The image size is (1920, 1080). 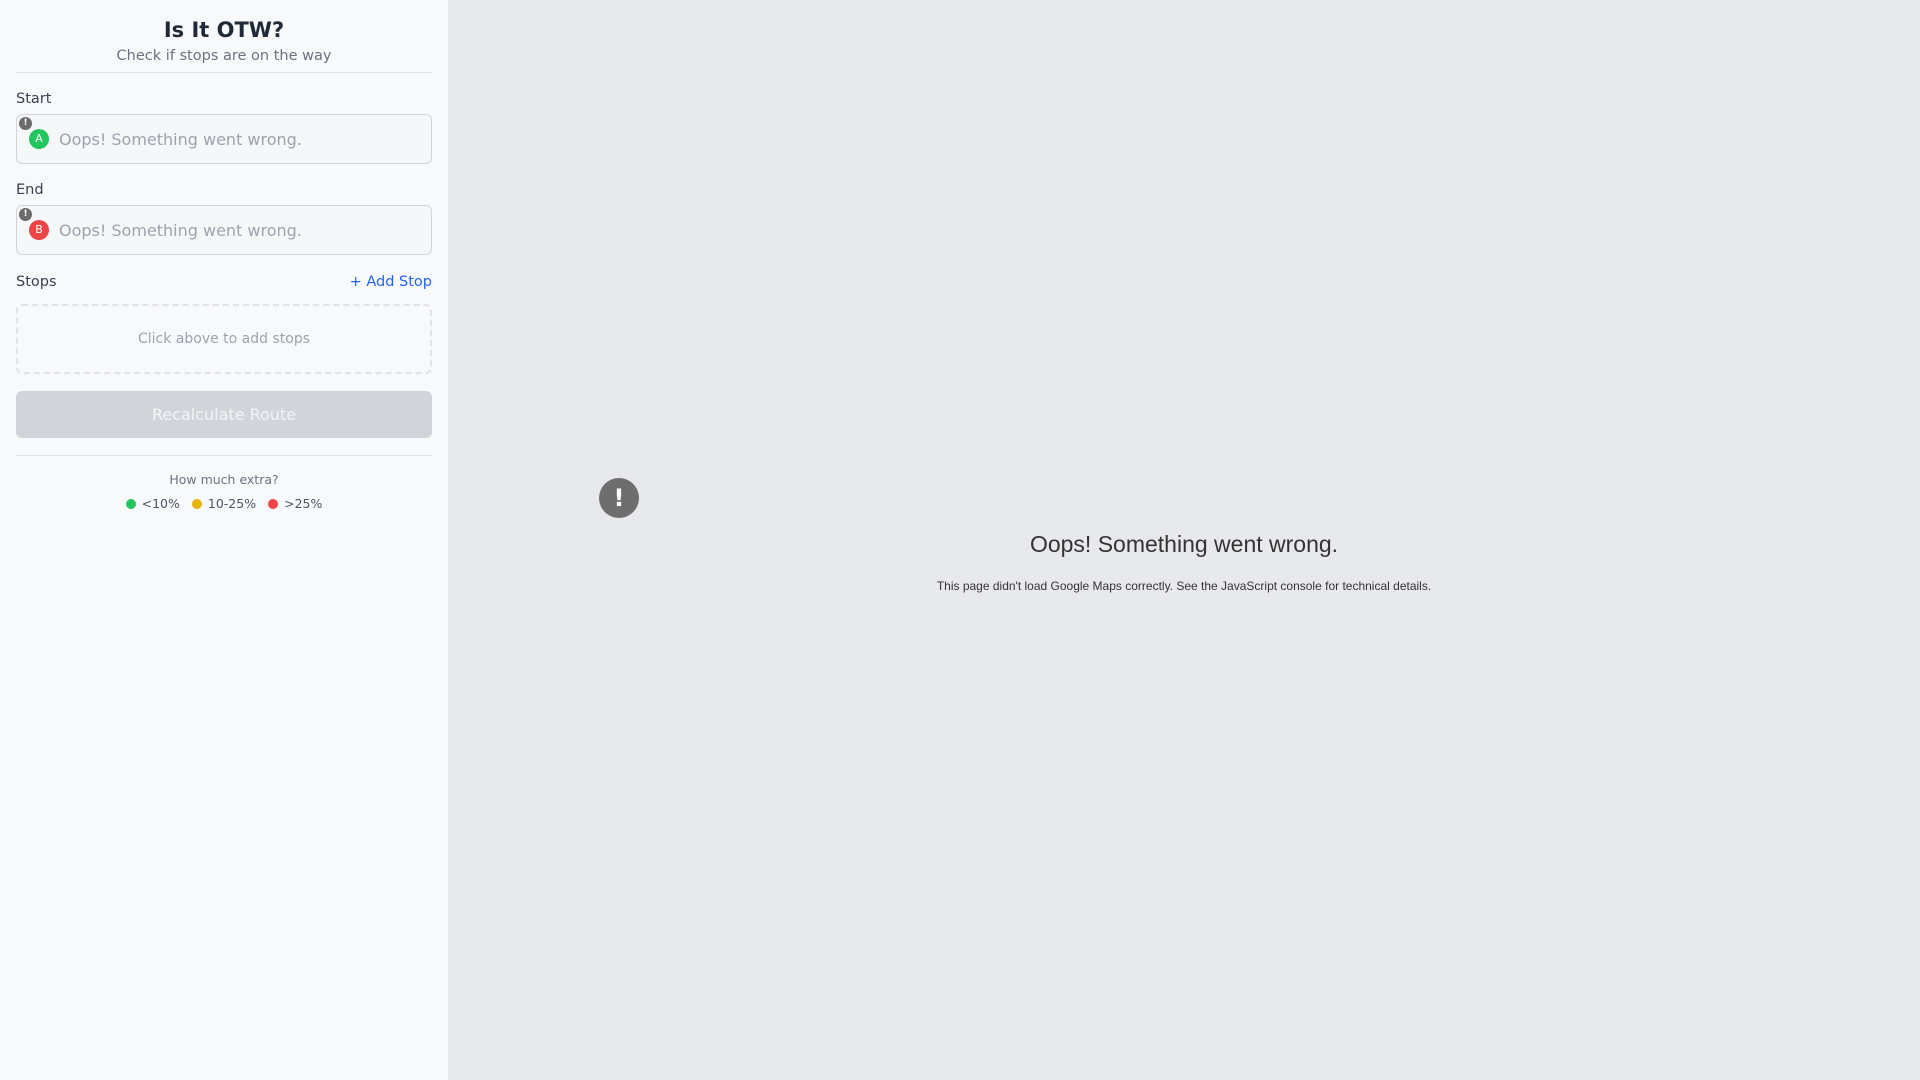 I want to click on add-stop-button: + Add Stop, so click(x=391, y=282).